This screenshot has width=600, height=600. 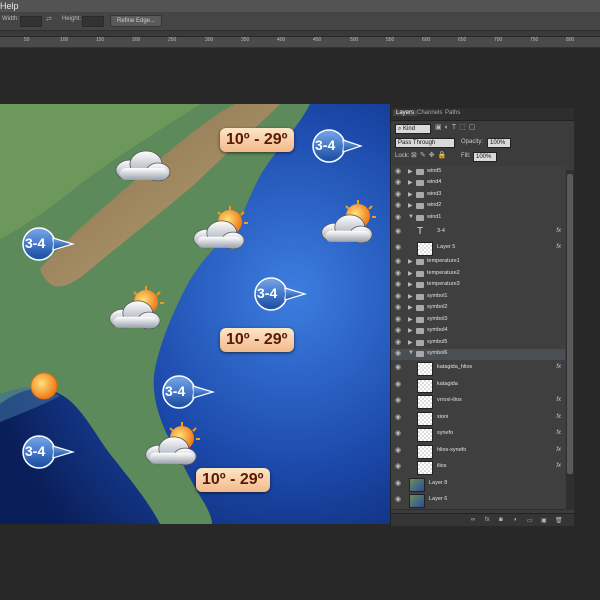 I want to click on mask-icon: ◙, so click(x=501, y=520).